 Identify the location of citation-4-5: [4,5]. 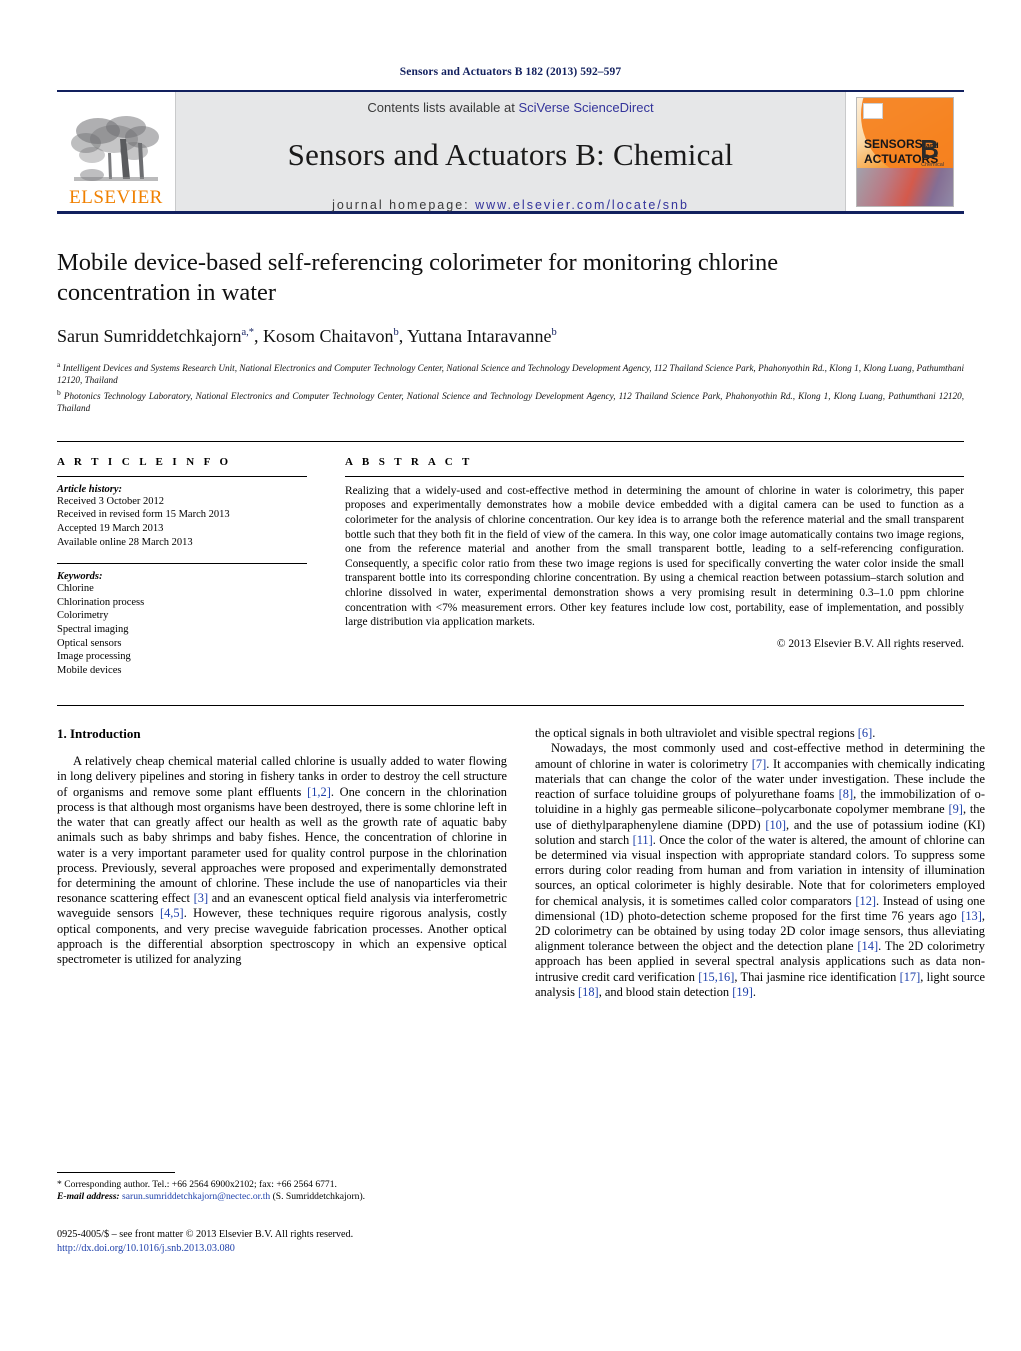
(172, 913).